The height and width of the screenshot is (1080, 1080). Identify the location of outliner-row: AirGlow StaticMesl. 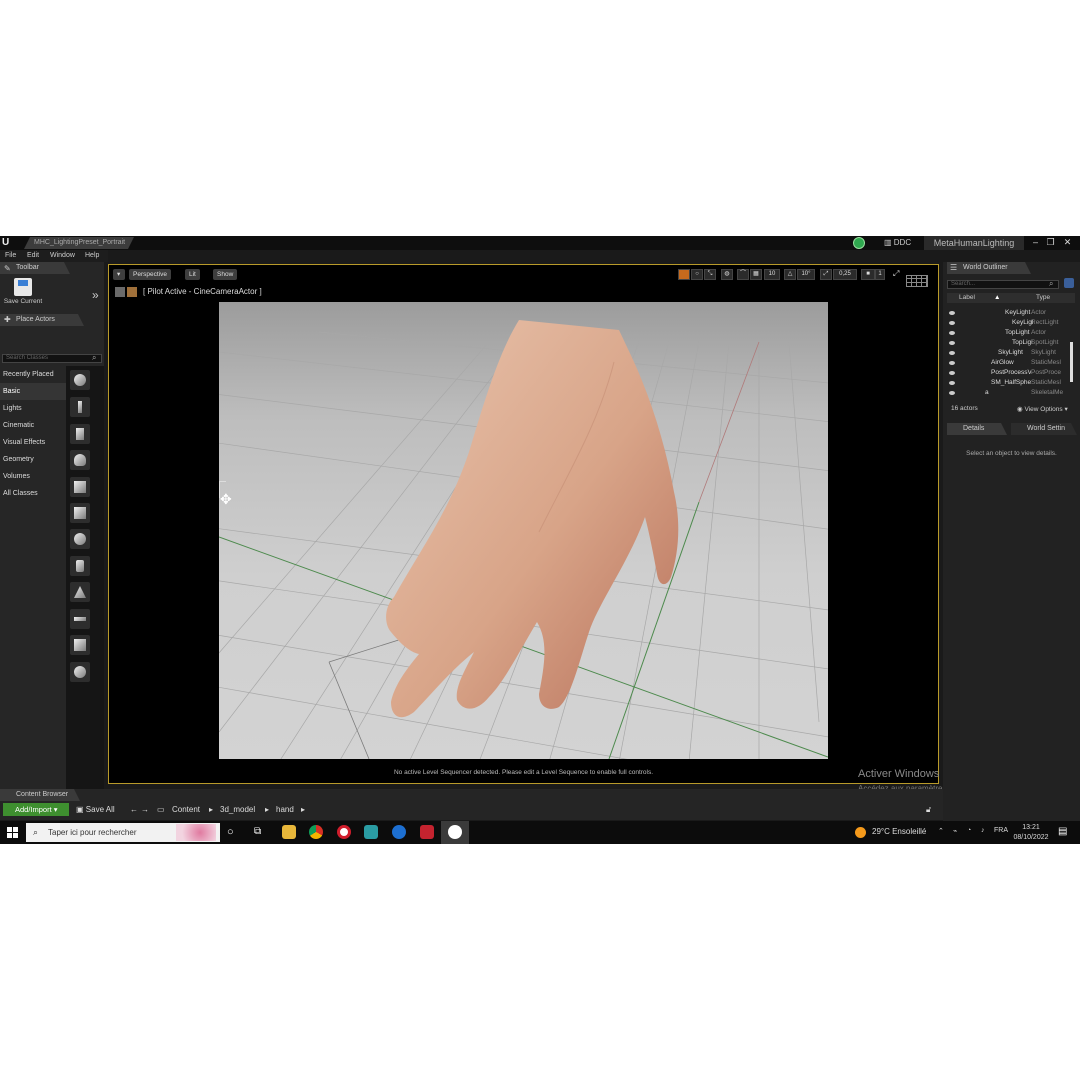
(1011, 363).